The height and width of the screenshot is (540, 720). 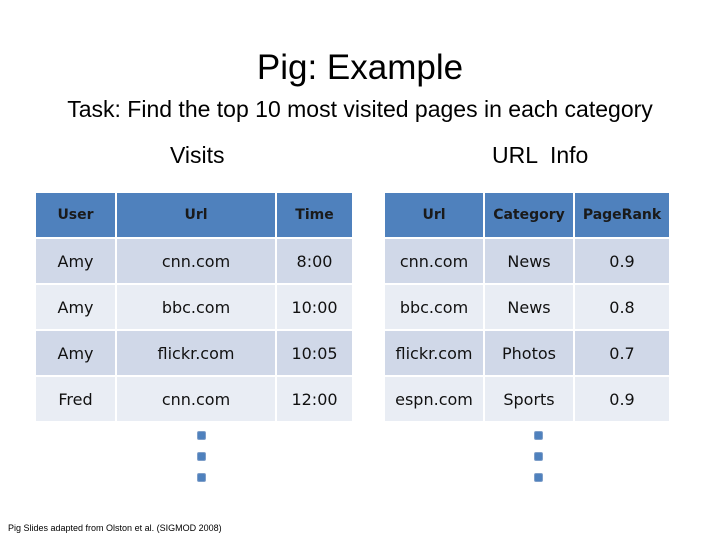 What do you see at coordinates (197, 155) in the screenshot?
I see `visits-label: Visits` at bounding box center [197, 155].